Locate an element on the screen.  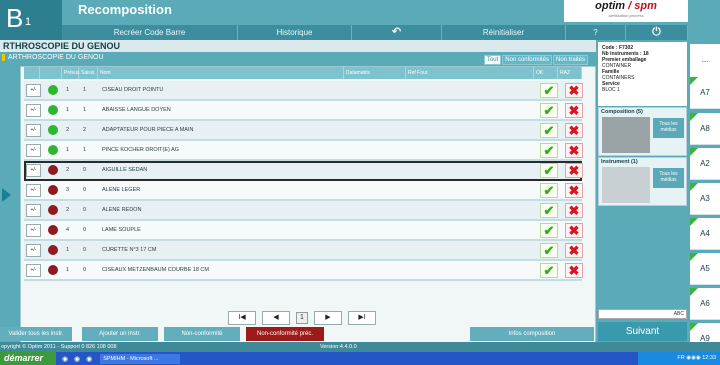
composition-media-title: Composition (5) is located at coordinates (622, 112).